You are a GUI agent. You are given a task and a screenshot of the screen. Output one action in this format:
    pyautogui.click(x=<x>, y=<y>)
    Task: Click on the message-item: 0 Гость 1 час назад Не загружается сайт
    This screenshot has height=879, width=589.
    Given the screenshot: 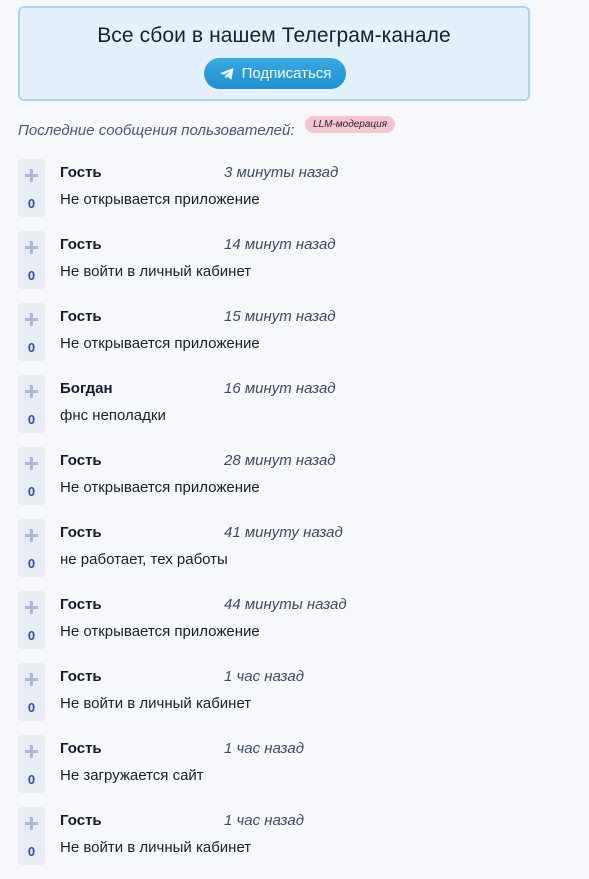 What is the action you would take?
    pyautogui.click(x=298, y=769)
    